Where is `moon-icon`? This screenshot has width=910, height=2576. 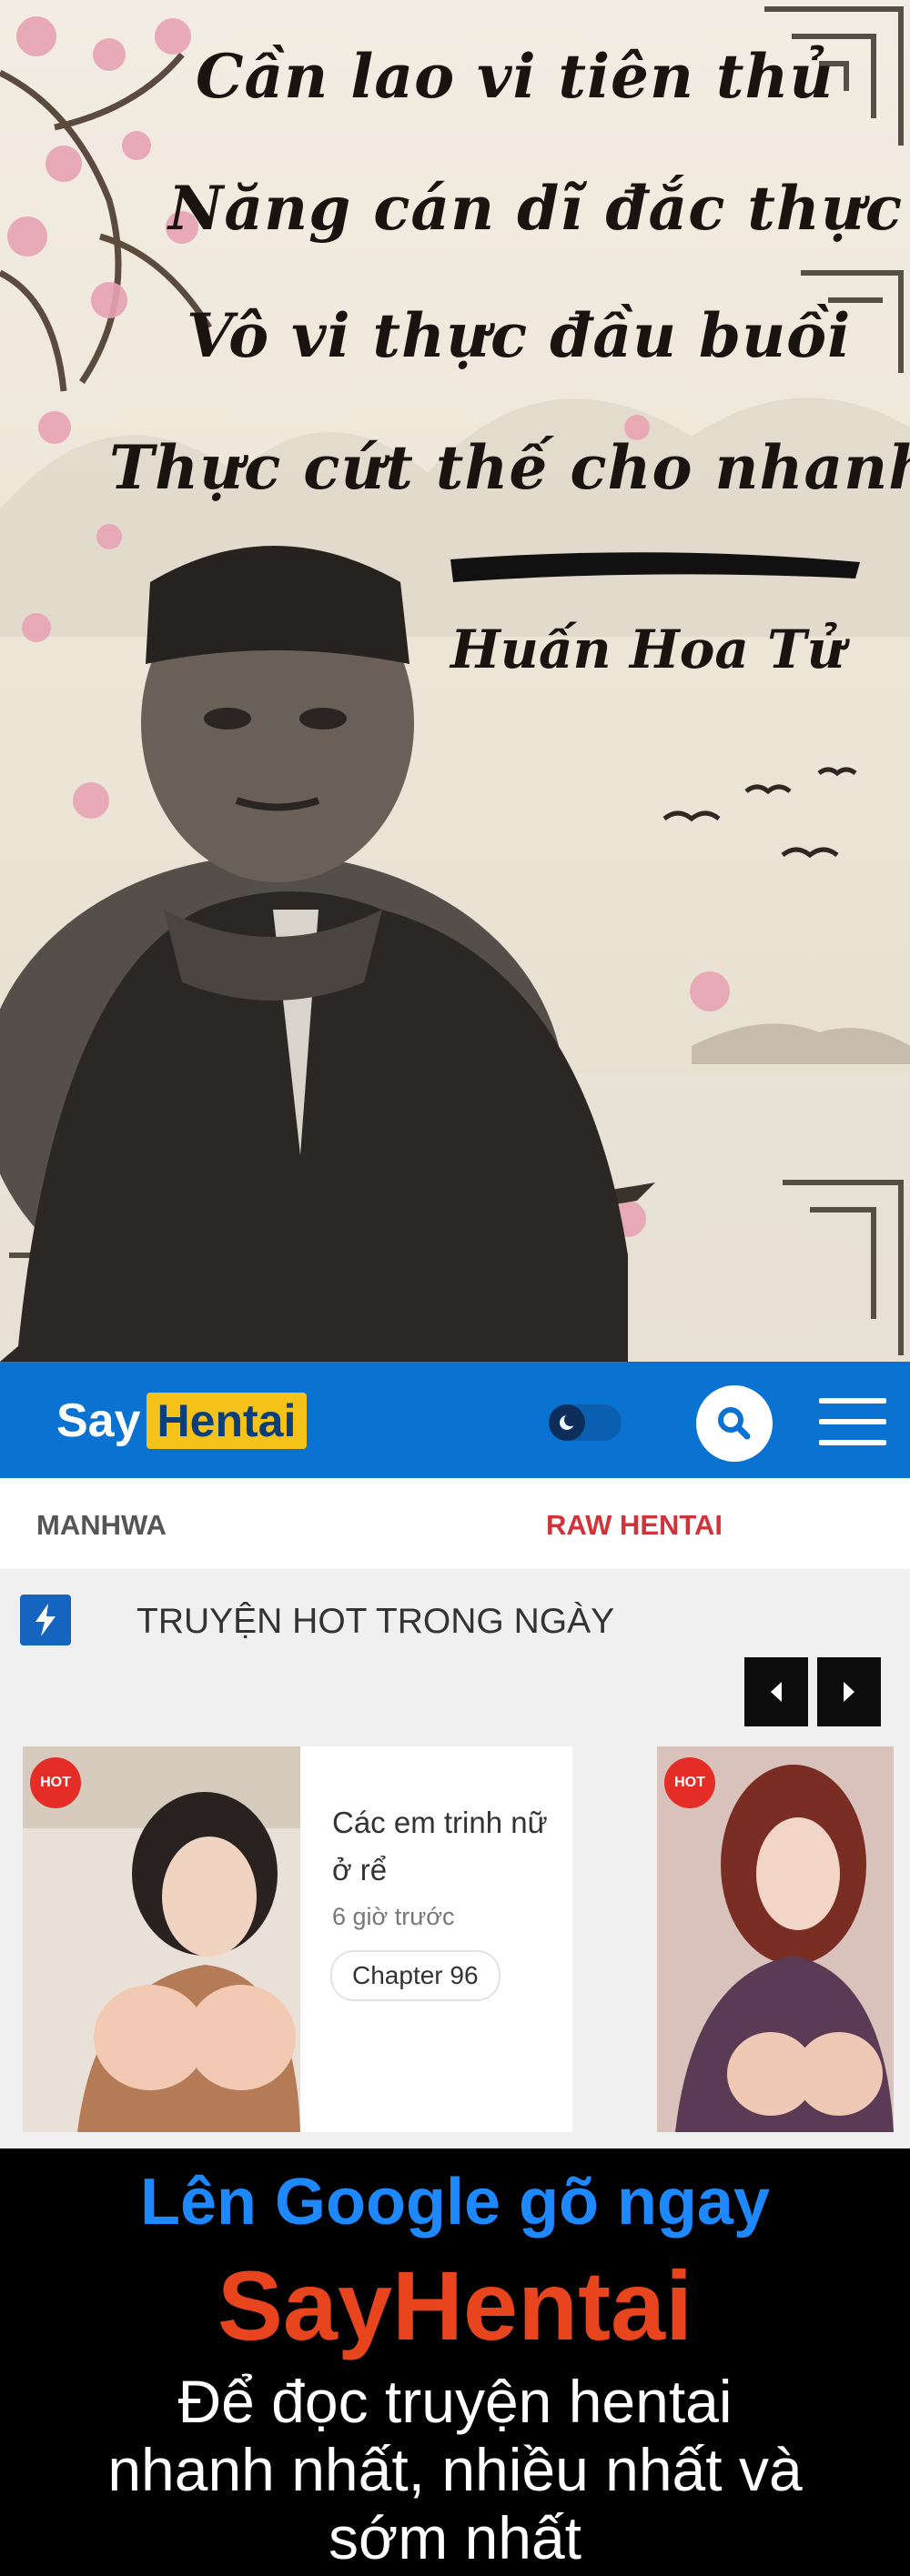
moon-icon is located at coordinates (567, 1422).